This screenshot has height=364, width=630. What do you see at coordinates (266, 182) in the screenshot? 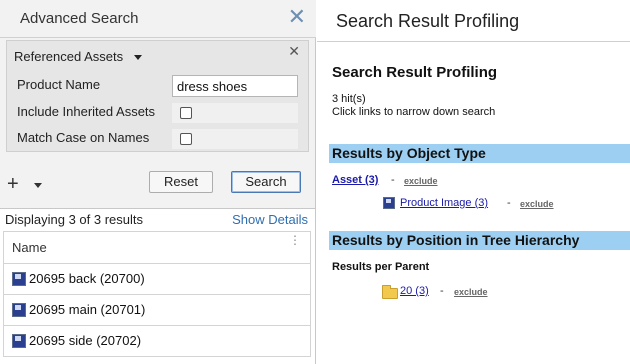
I see `search-button: Search` at bounding box center [266, 182].